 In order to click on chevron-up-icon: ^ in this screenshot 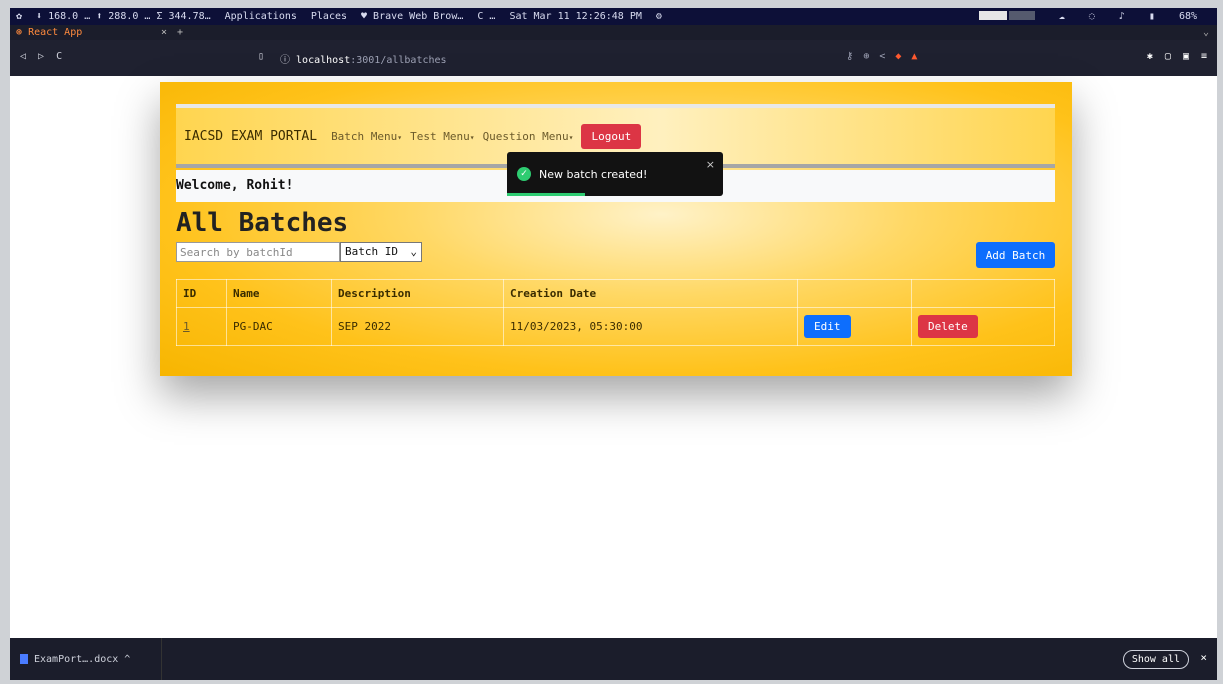, I will do `click(127, 659)`.